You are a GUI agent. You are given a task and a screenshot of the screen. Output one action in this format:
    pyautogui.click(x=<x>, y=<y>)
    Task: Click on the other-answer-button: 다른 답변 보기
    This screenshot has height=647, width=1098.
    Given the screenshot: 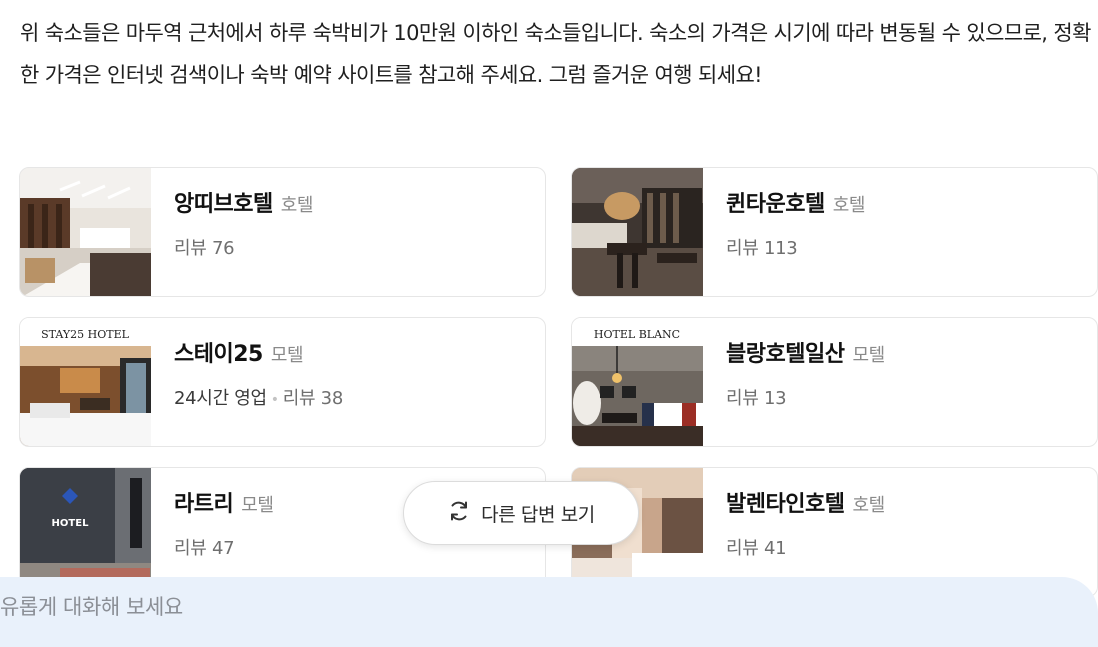 What is the action you would take?
    pyautogui.click(x=521, y=513)
    